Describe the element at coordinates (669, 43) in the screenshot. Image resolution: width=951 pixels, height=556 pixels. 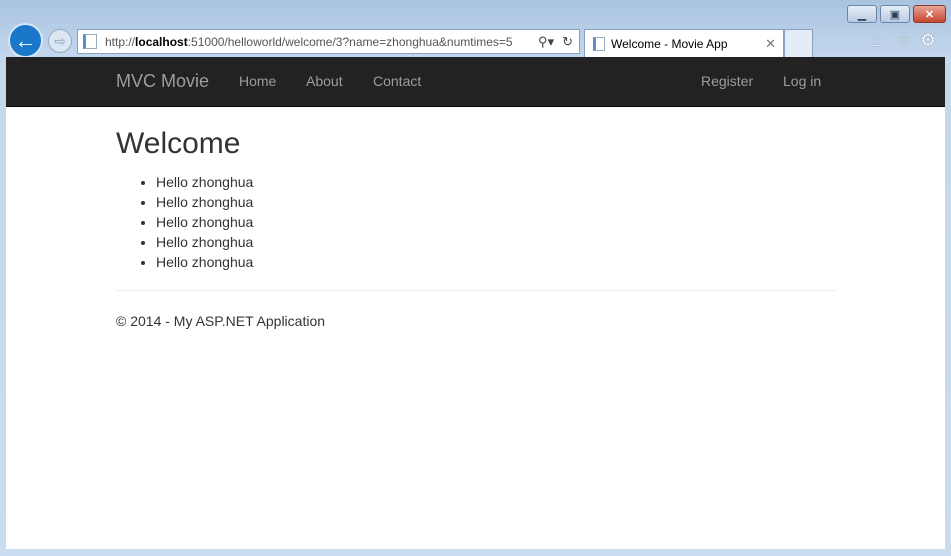
I see `tab-title: Welcome - Movie App` at that location.